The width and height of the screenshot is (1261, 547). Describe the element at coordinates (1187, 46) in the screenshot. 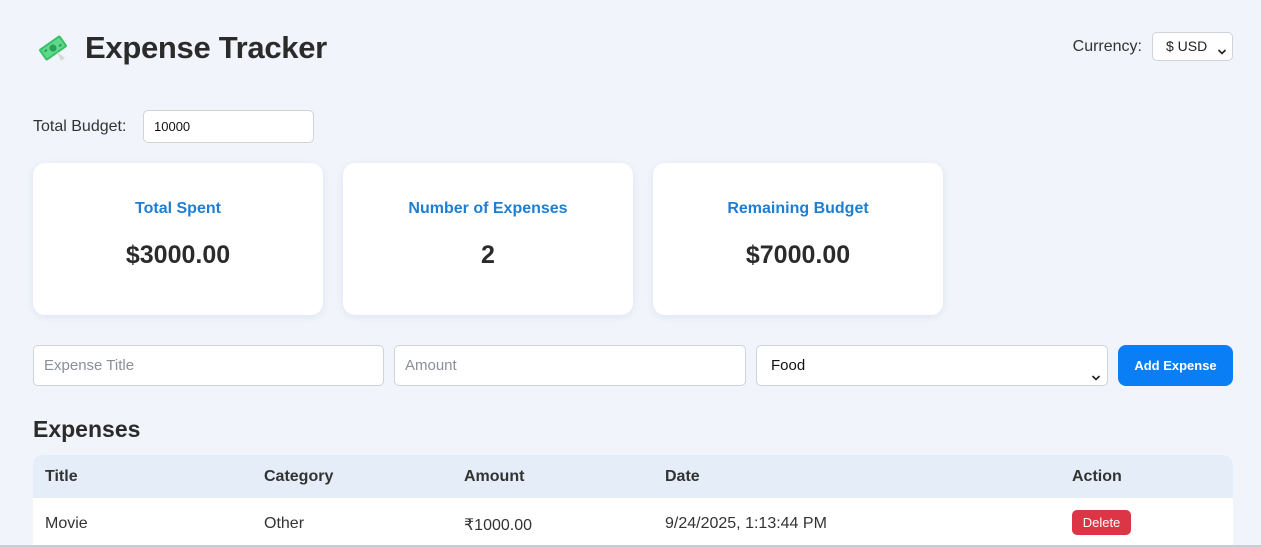

I see `currency-value: $ USD` at that location.